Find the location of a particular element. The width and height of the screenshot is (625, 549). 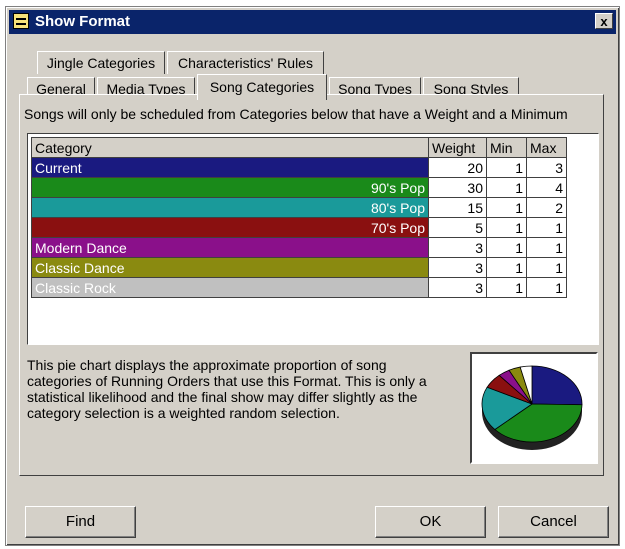

grid-header-row: Category Weight Min Max is located at coordinates (299, 147).